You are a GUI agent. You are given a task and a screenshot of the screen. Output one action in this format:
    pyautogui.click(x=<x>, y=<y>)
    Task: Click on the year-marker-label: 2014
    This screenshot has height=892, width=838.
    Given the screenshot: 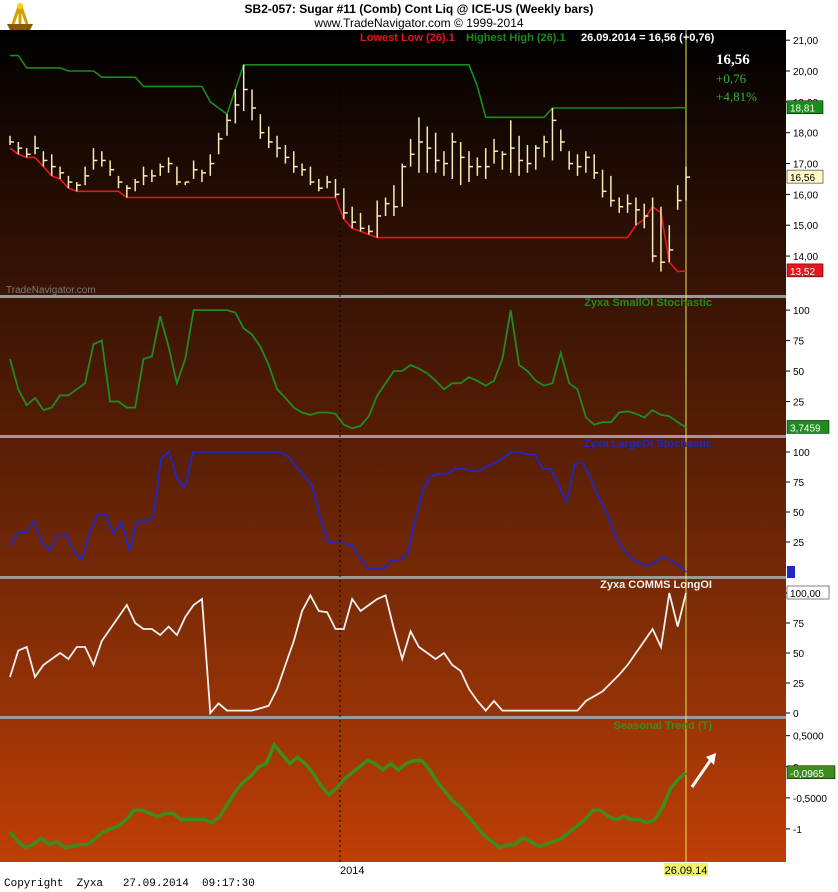 What is the action you would take?
    pyautogui.click(x=352, y=871)
    